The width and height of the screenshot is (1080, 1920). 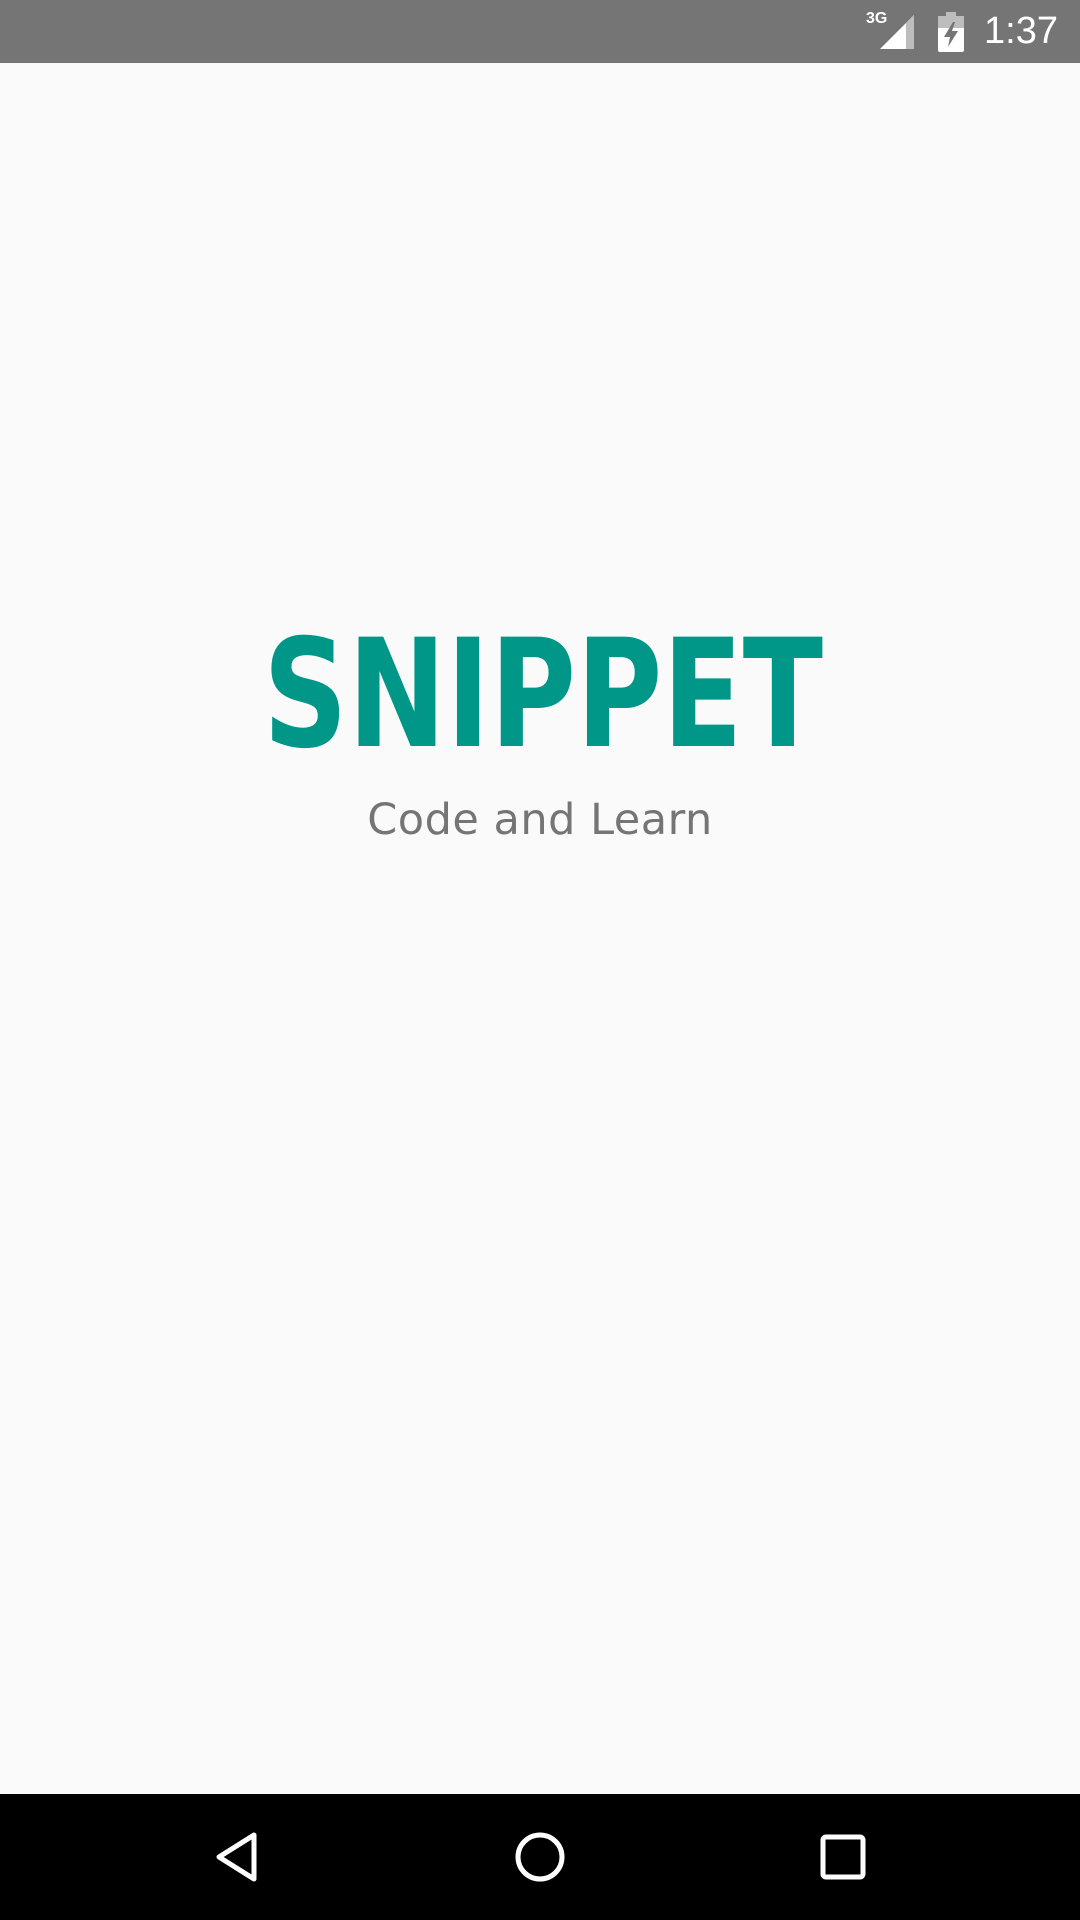 I want to click on tagline: Code and Learn, so click(x=540, y=820).